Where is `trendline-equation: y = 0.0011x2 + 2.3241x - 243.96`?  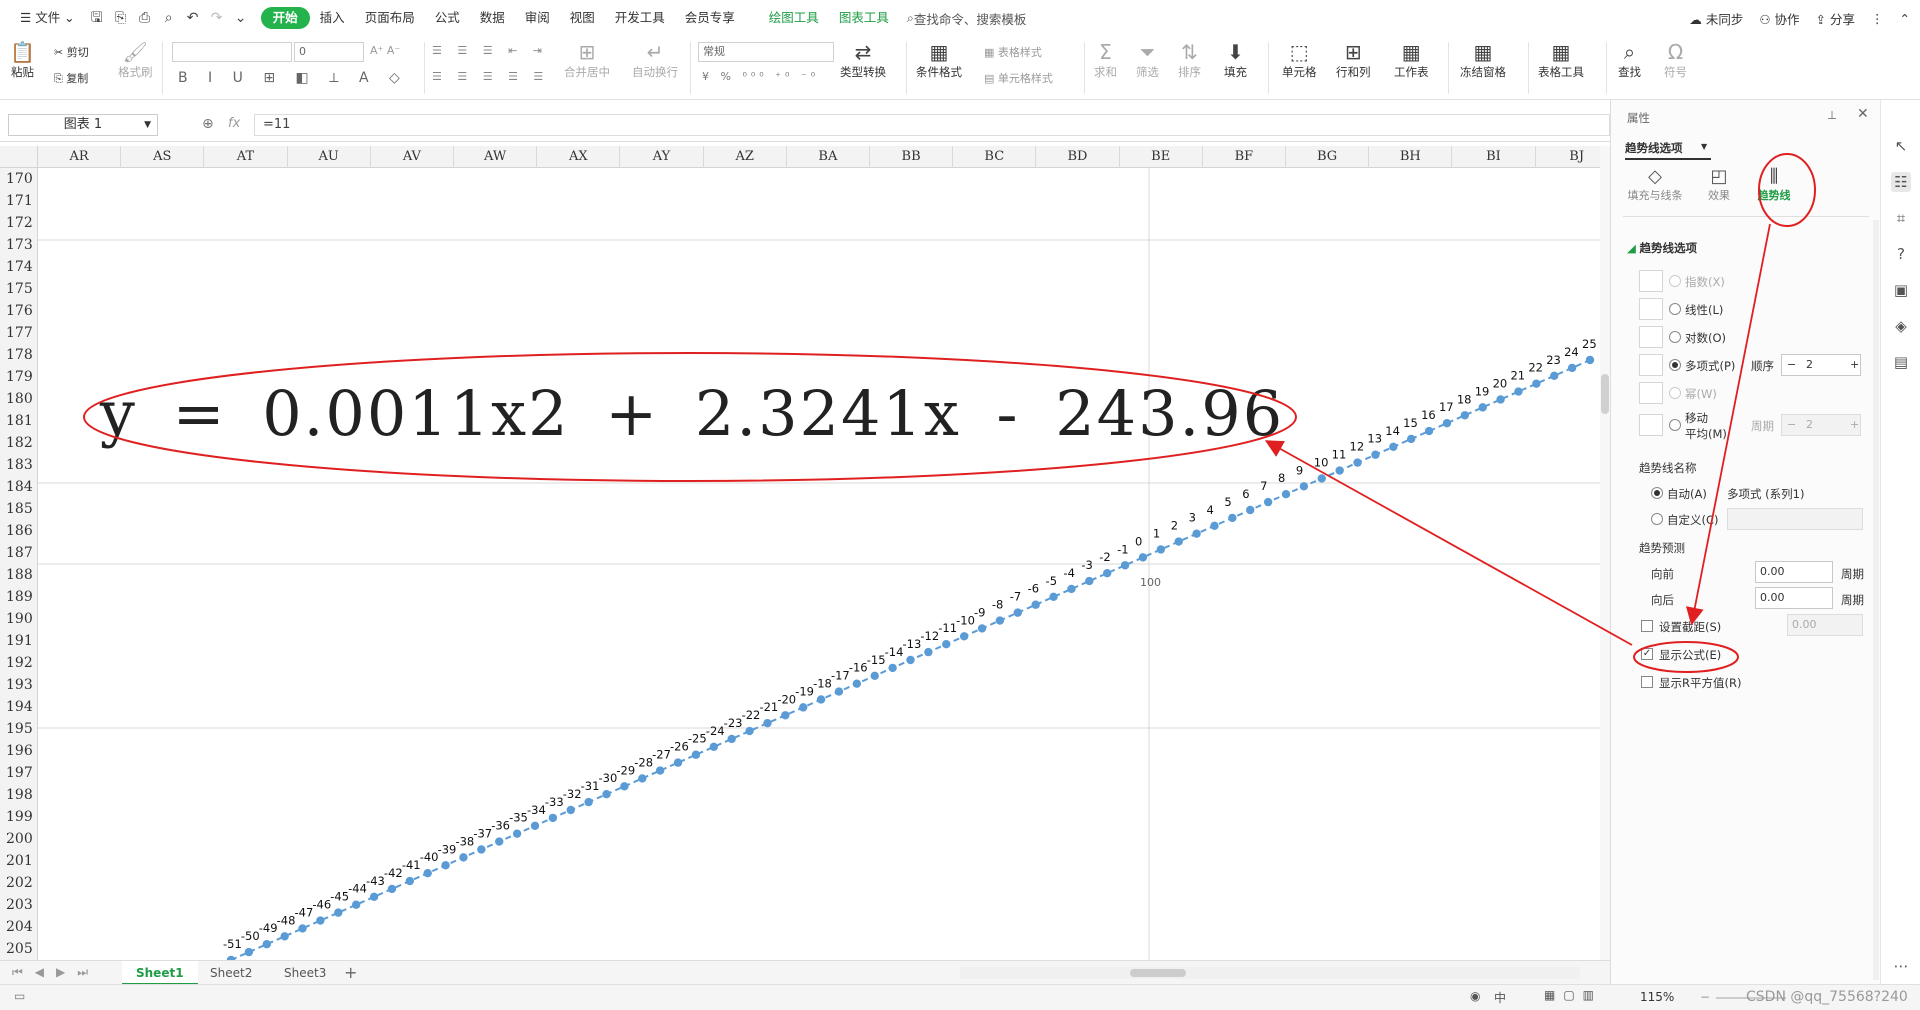
trendline-equation: y = 0.0011x2 + 2.3241x - 243.96 is located at coordinates (692, 413).